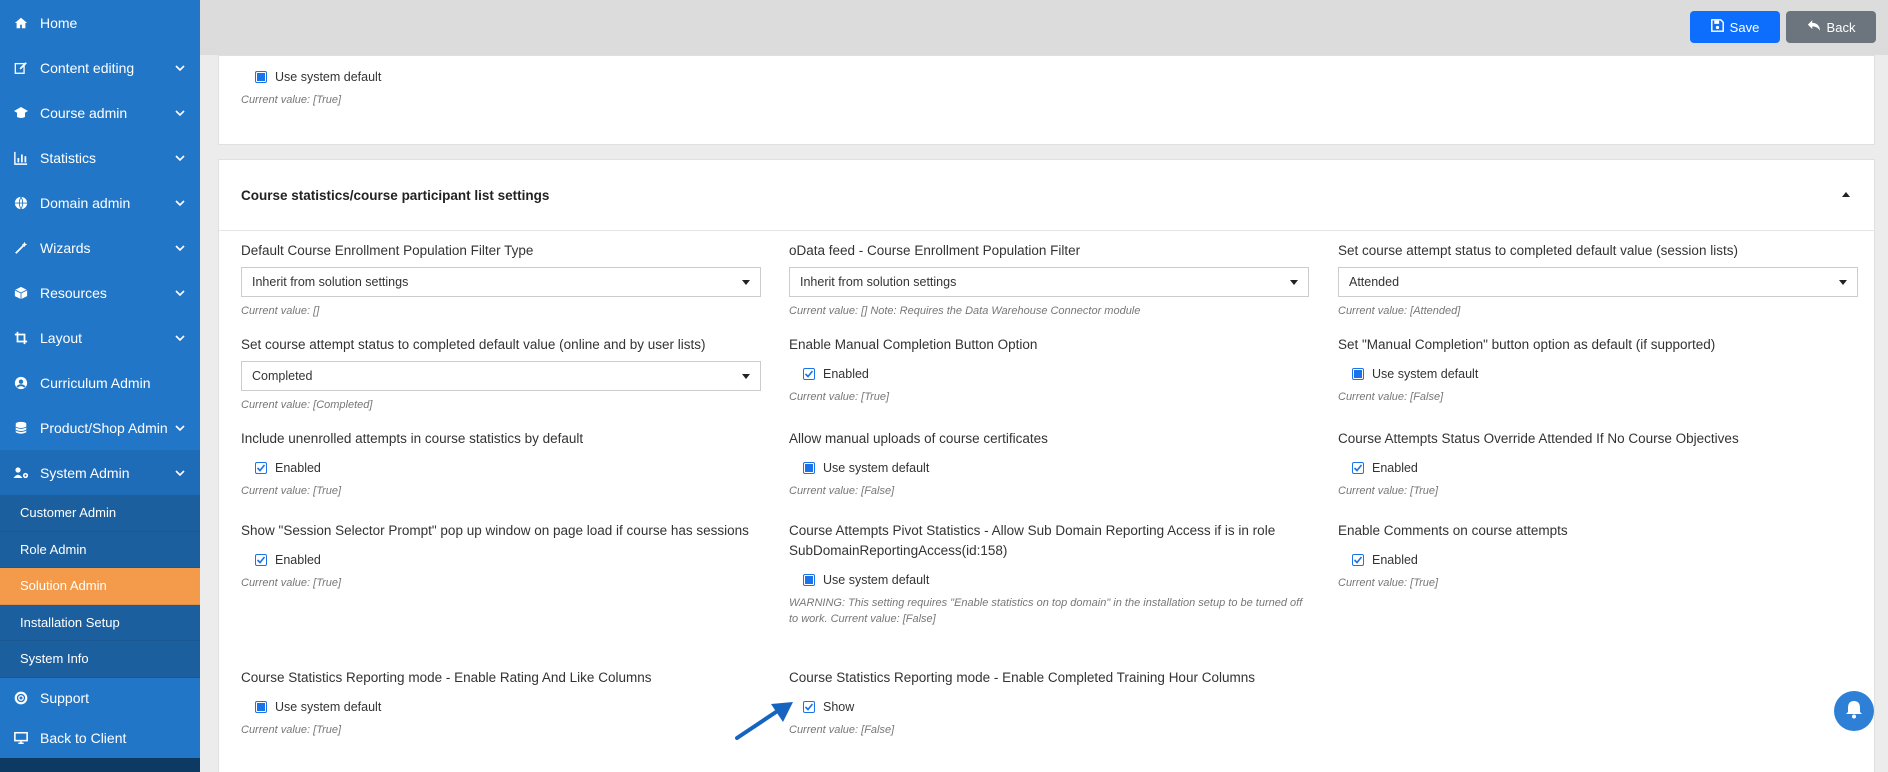  What do you see at coordinates (100, 337) in the screenshot?
I see `sidebar-item-layout: Layout` at bounding box center [100, 337].